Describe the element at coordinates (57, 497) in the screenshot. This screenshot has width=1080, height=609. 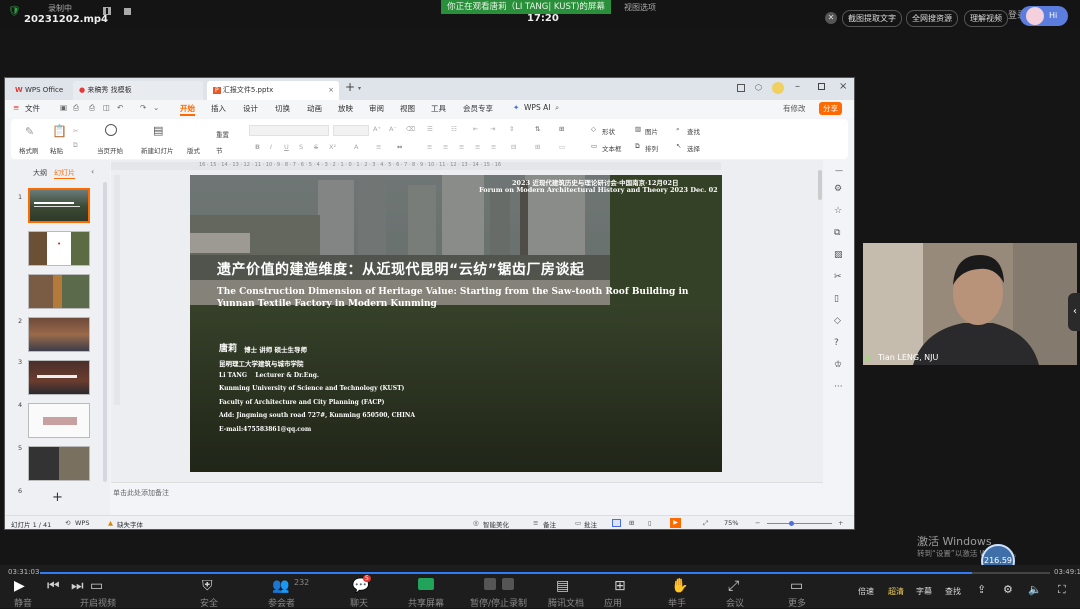
I see `add-slide-button: +` at that location.